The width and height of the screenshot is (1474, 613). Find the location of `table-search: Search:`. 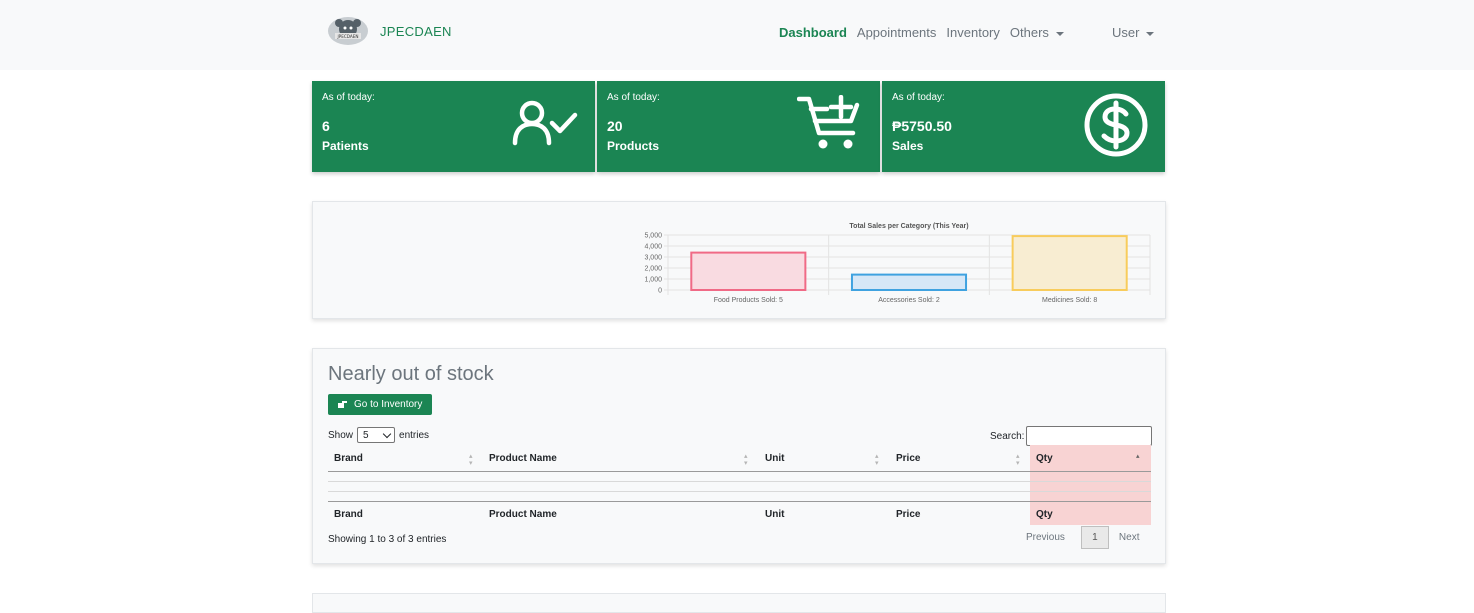

table-search: Search: is located at coordinates (1071, 436).